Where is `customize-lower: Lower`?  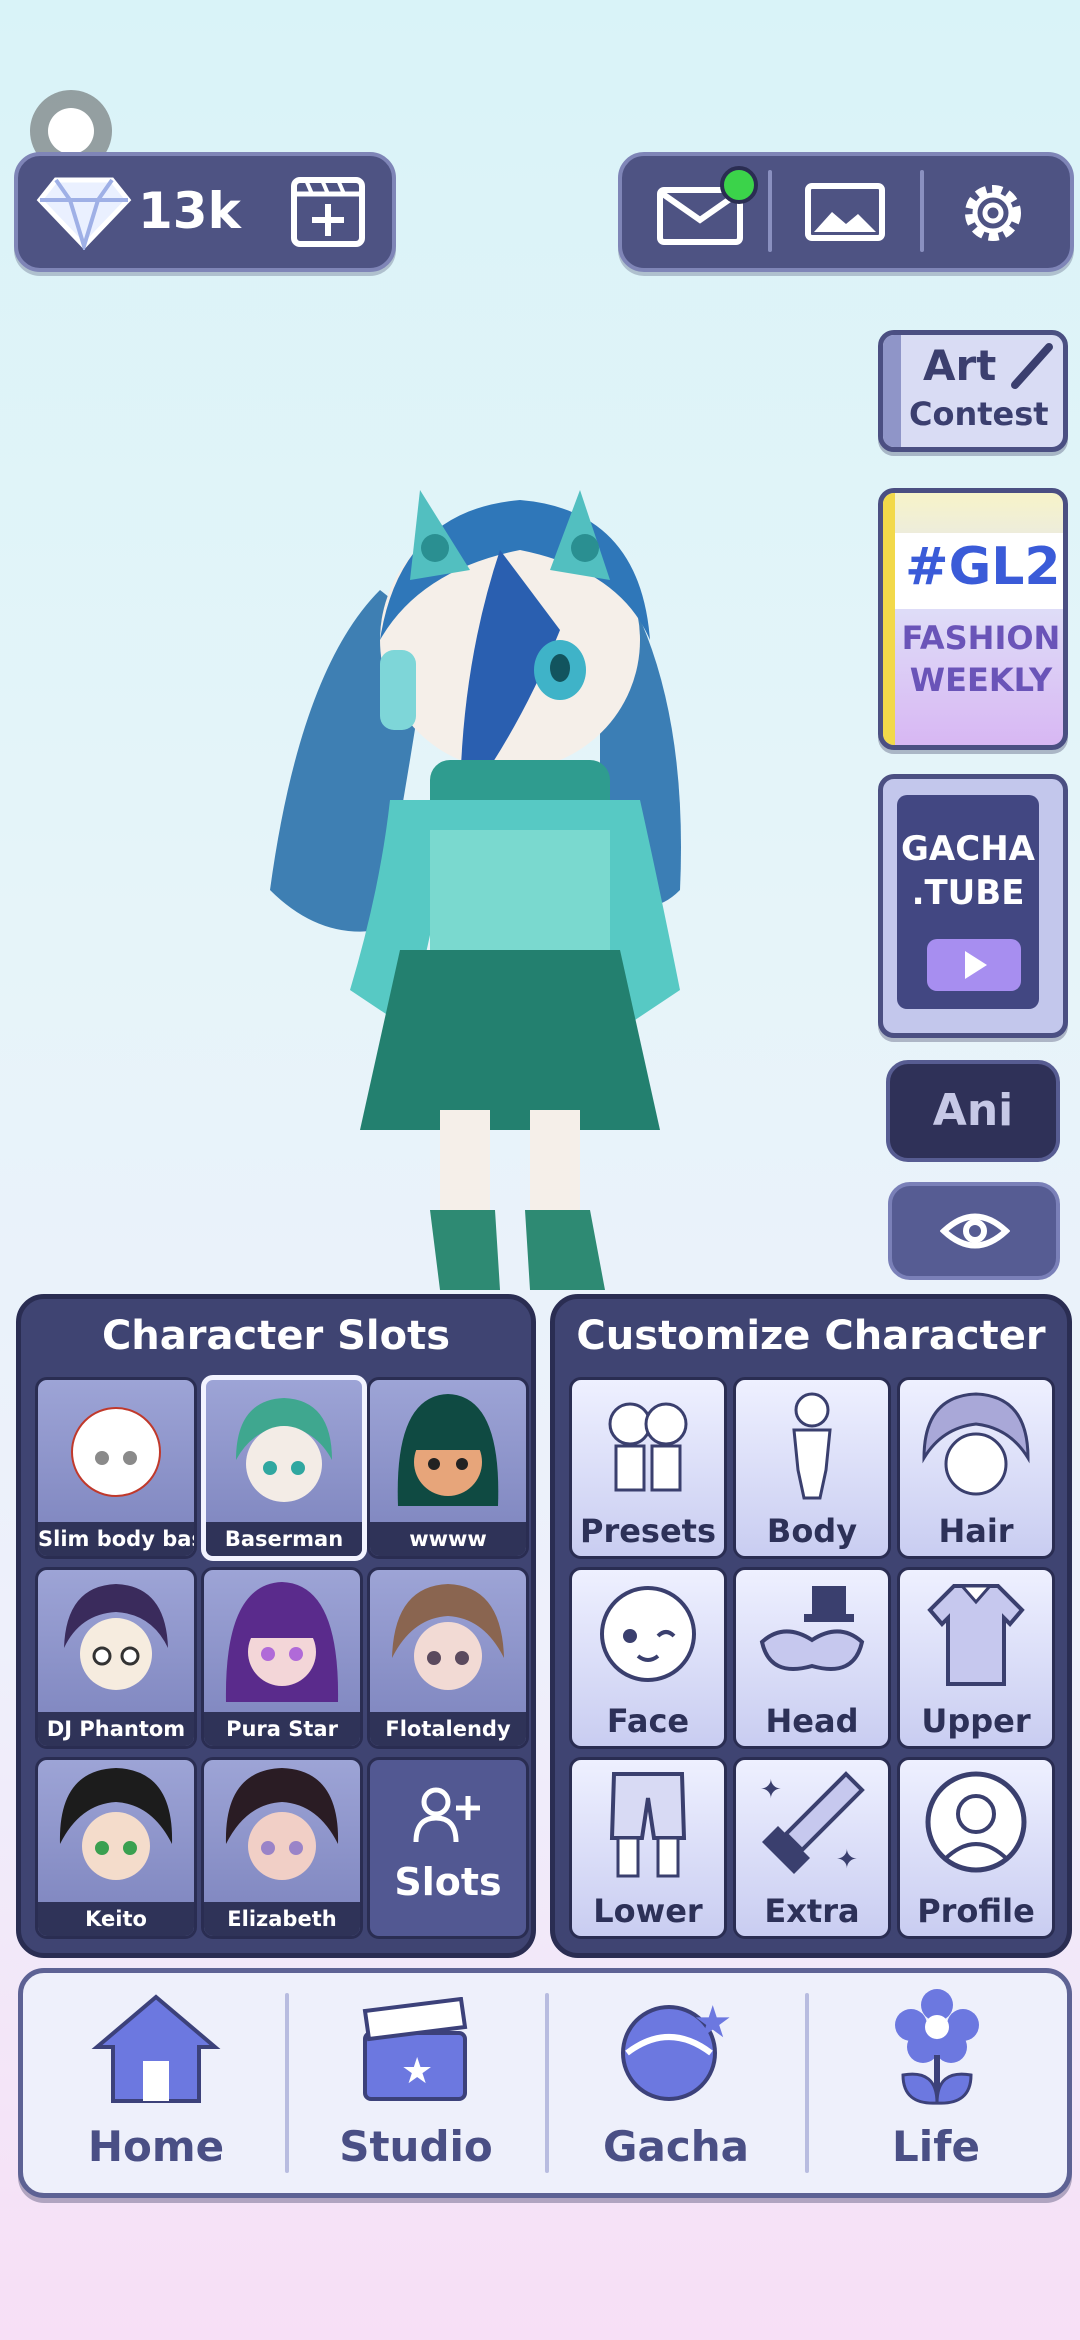
customize-lower: Lower is located at coordinates (648, 1848).